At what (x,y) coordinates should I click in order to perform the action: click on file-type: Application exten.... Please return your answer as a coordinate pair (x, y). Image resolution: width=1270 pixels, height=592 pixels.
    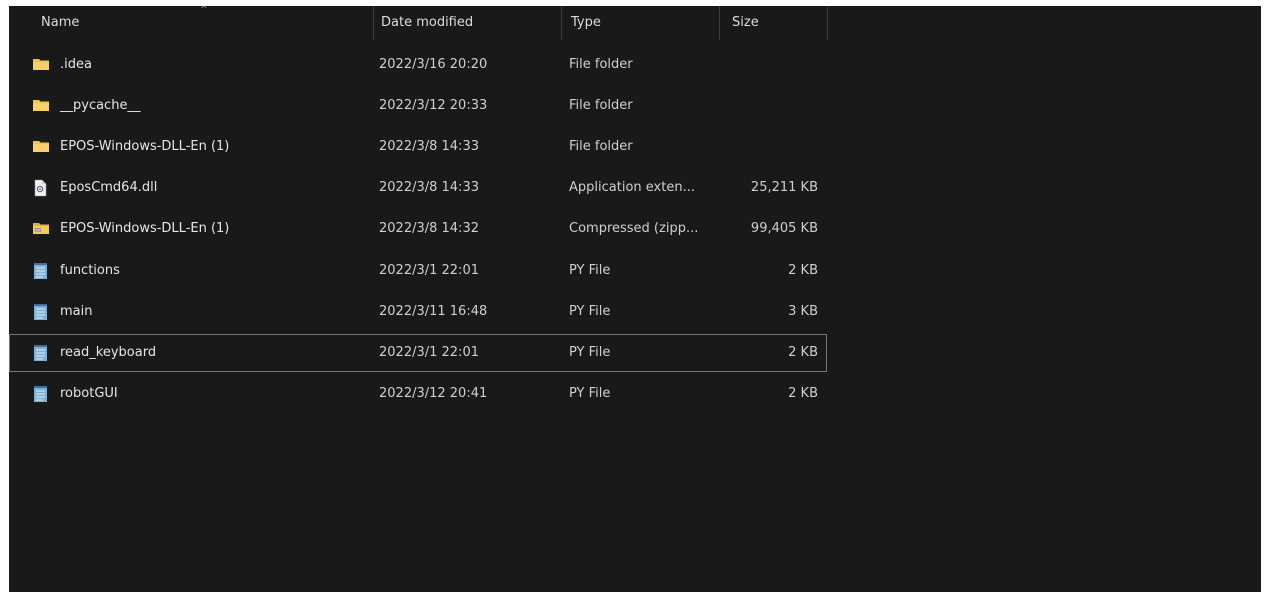
    Looking at the image, I should click on (632, 188).